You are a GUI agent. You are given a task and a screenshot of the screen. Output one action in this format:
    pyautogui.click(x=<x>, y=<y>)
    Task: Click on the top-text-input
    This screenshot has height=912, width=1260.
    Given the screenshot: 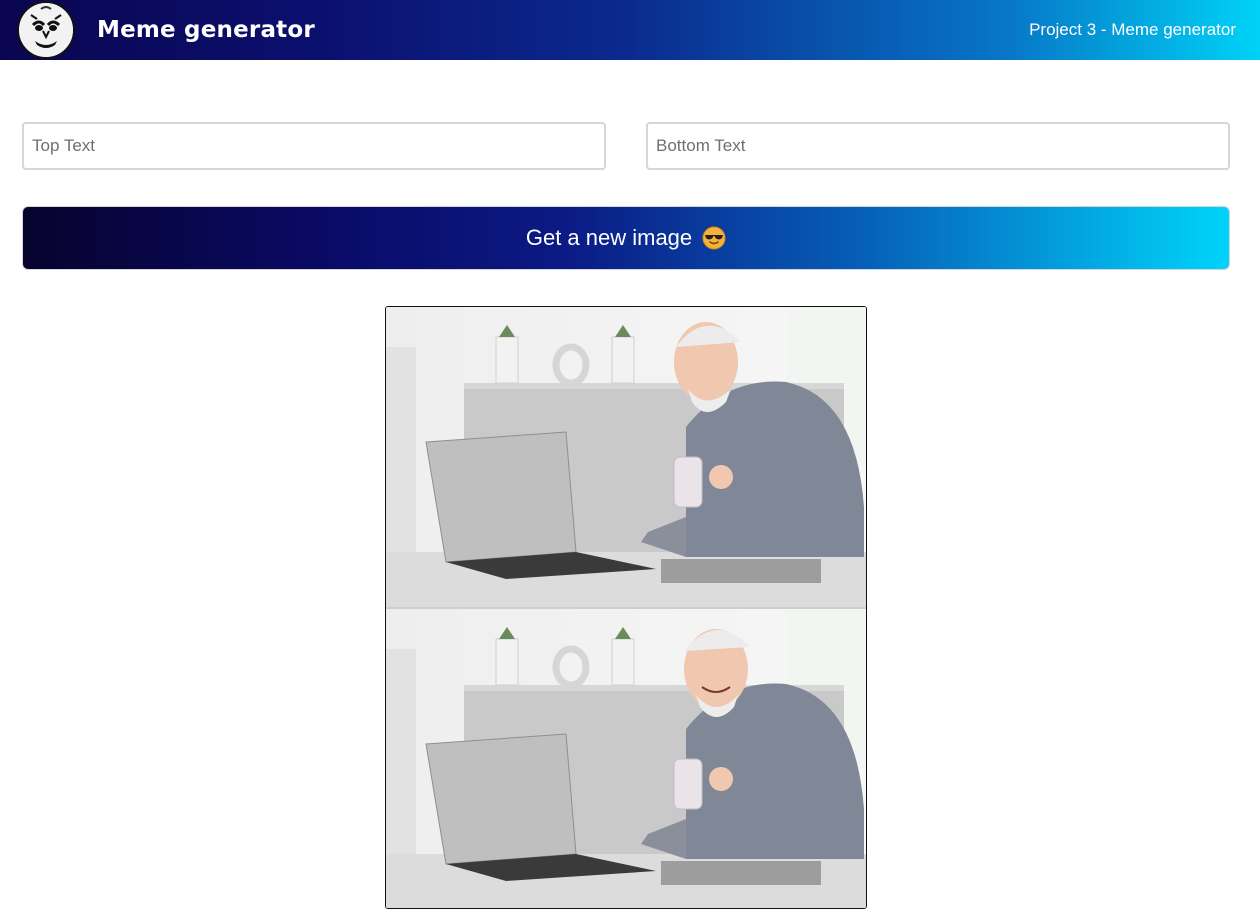 What is the action you would take?
    pyautogui.click(x=314, y=146)
    